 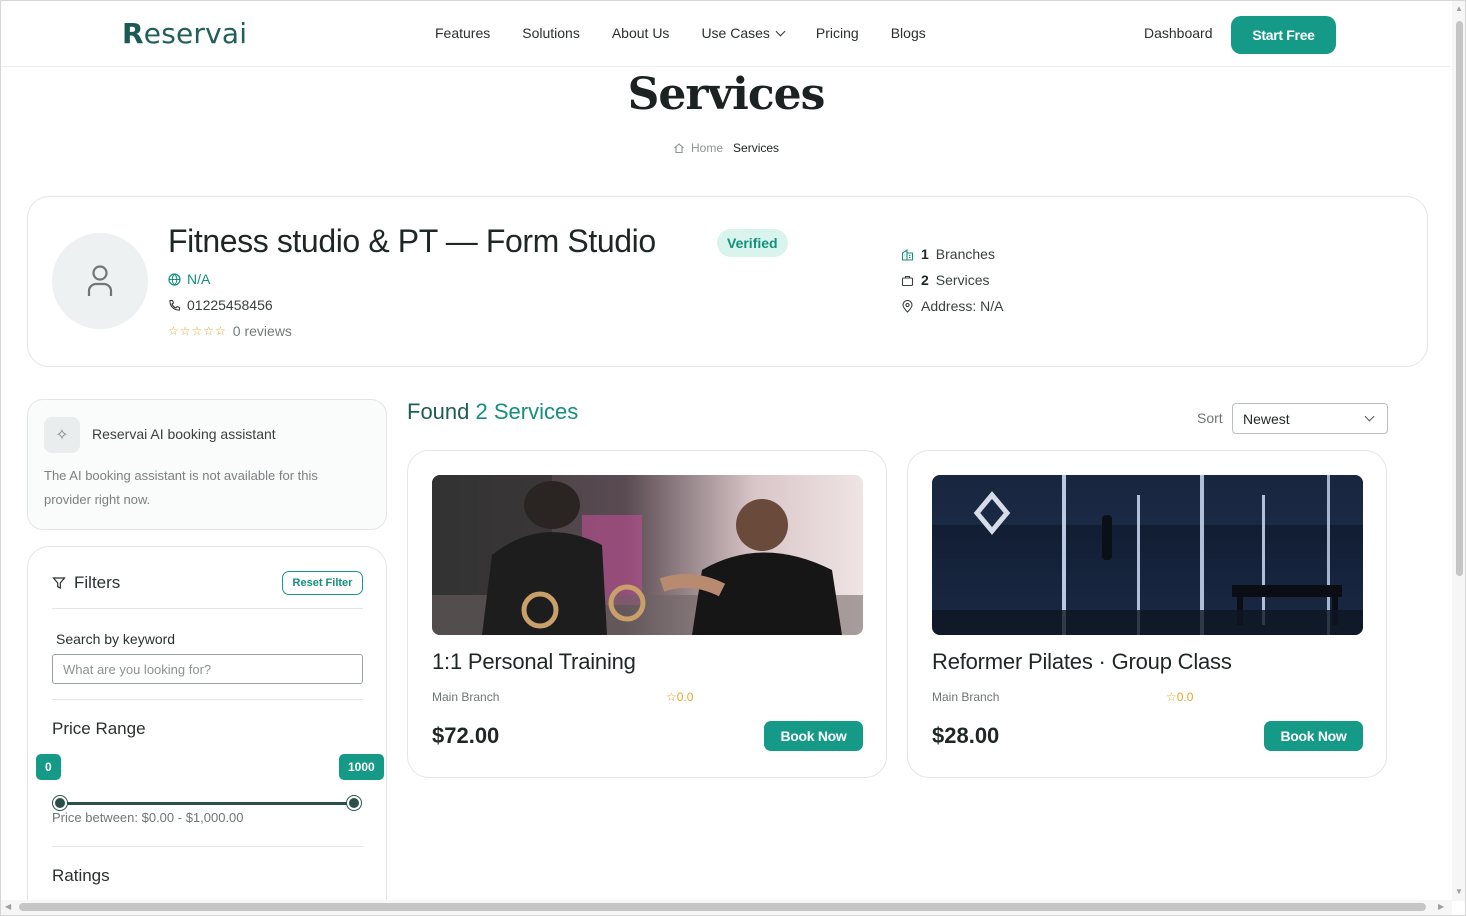 I want to click on dashboard-link: Dashboard, so click(x=1178, y=33).